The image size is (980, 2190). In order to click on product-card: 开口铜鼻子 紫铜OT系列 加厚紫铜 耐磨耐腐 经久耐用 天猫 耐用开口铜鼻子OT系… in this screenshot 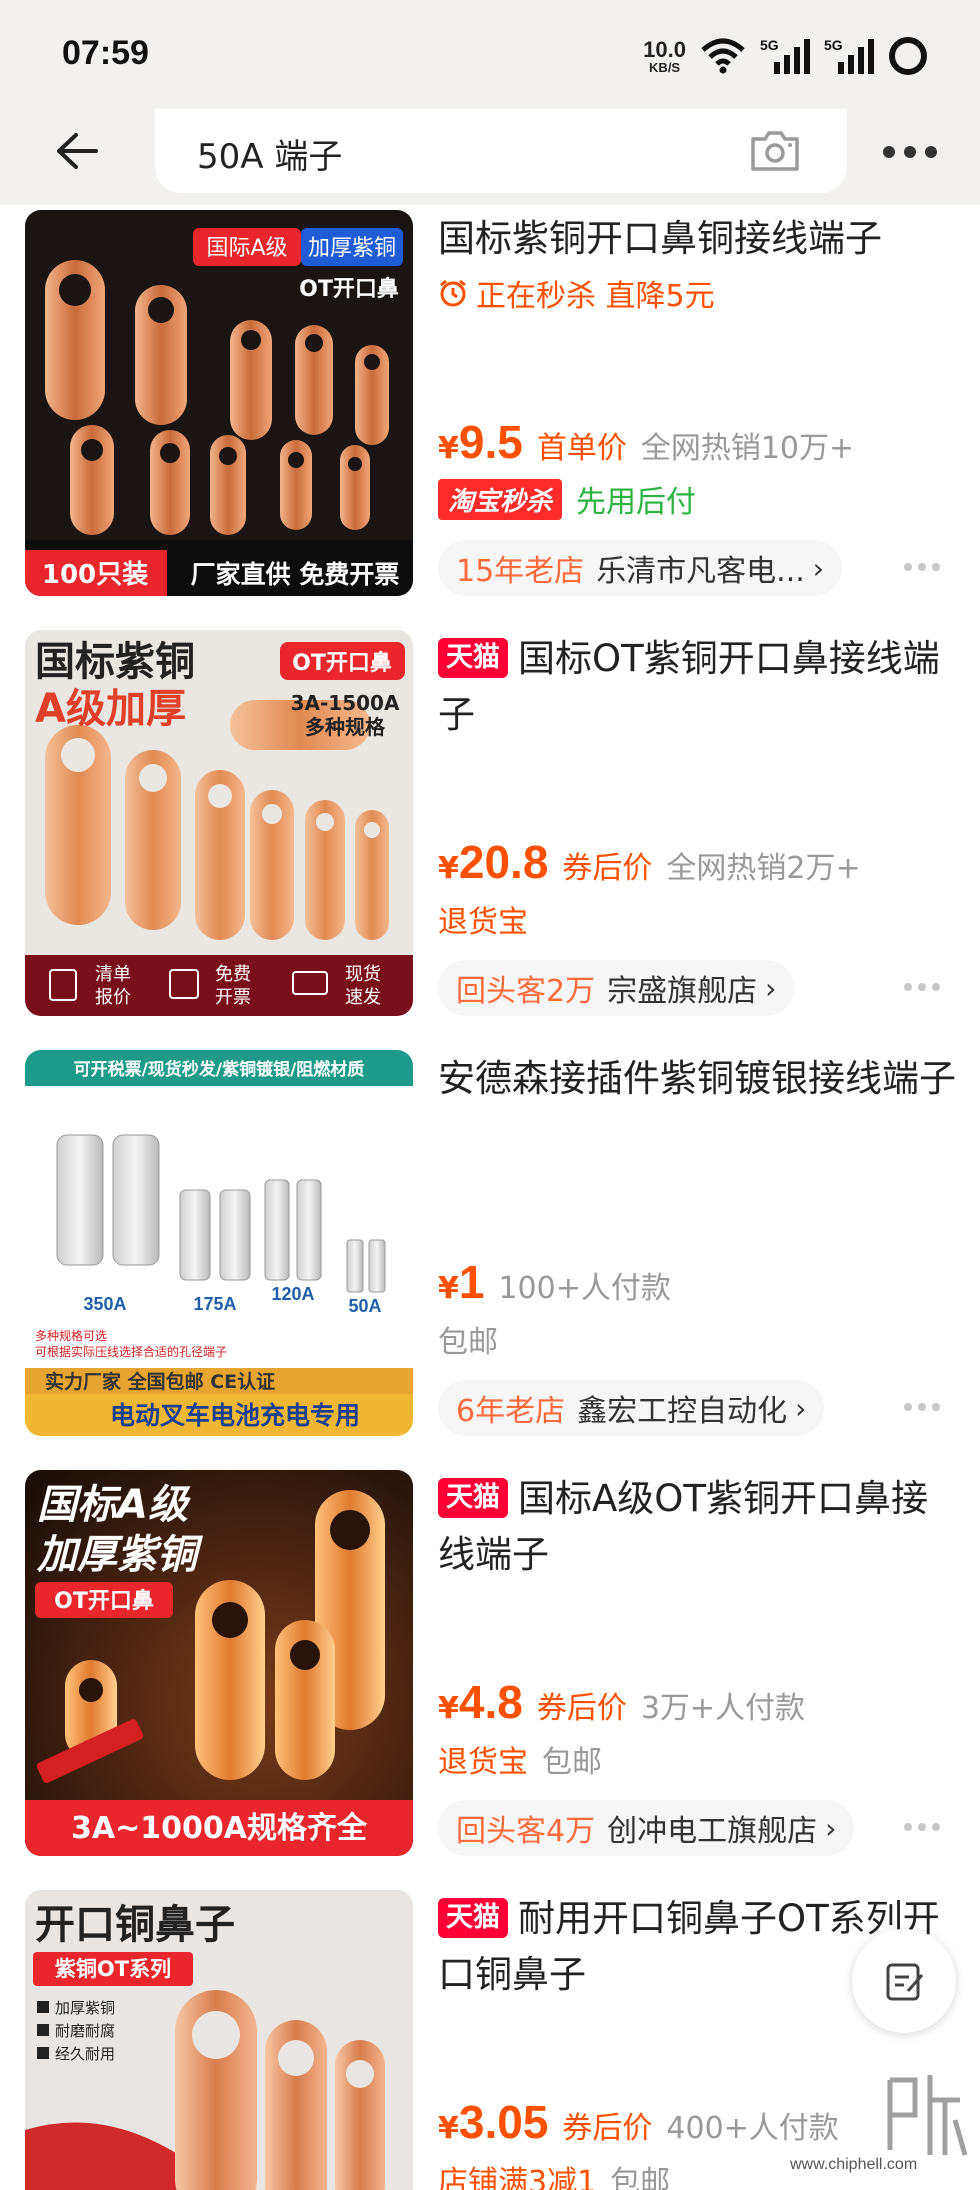, I will do `click(490, 2037)`.